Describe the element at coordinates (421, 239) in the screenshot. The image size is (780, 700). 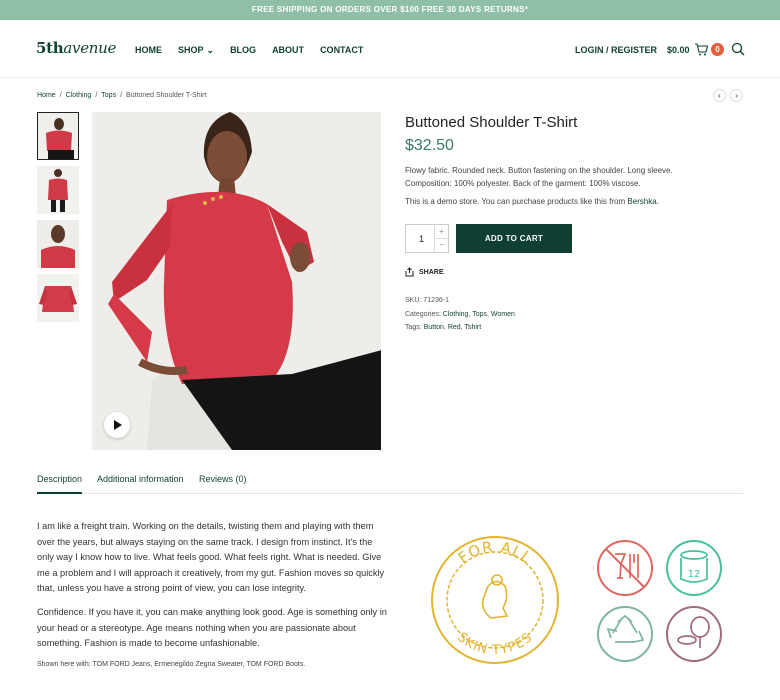
I see `quantity-value: 1` at that location.